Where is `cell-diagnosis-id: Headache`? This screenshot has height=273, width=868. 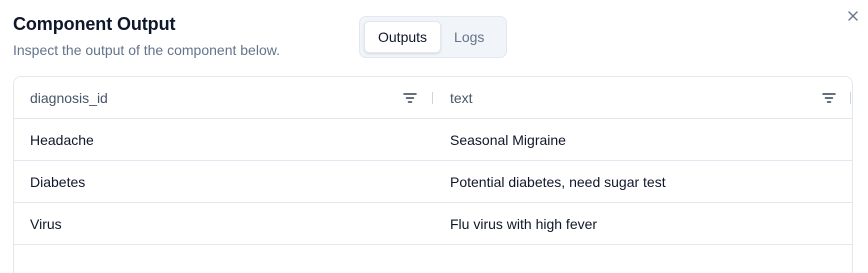 cell-diagnosis-id: Headache is located at coordinates (62, 140).